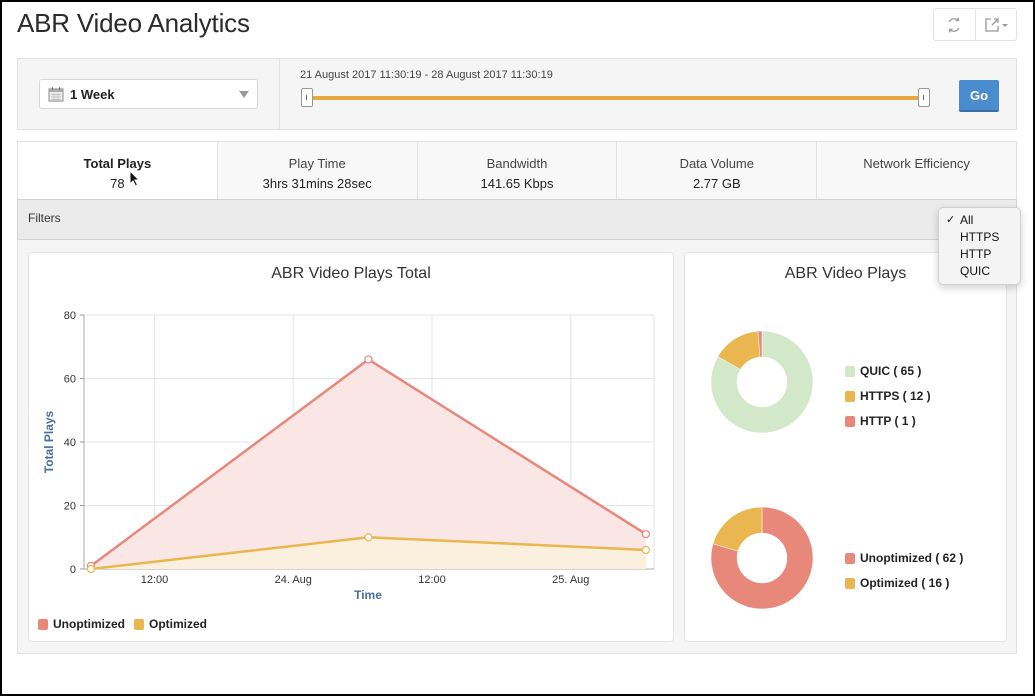  I want to click on tab-data-volume: Data Volume 2.77 GB, so click(716, 171).